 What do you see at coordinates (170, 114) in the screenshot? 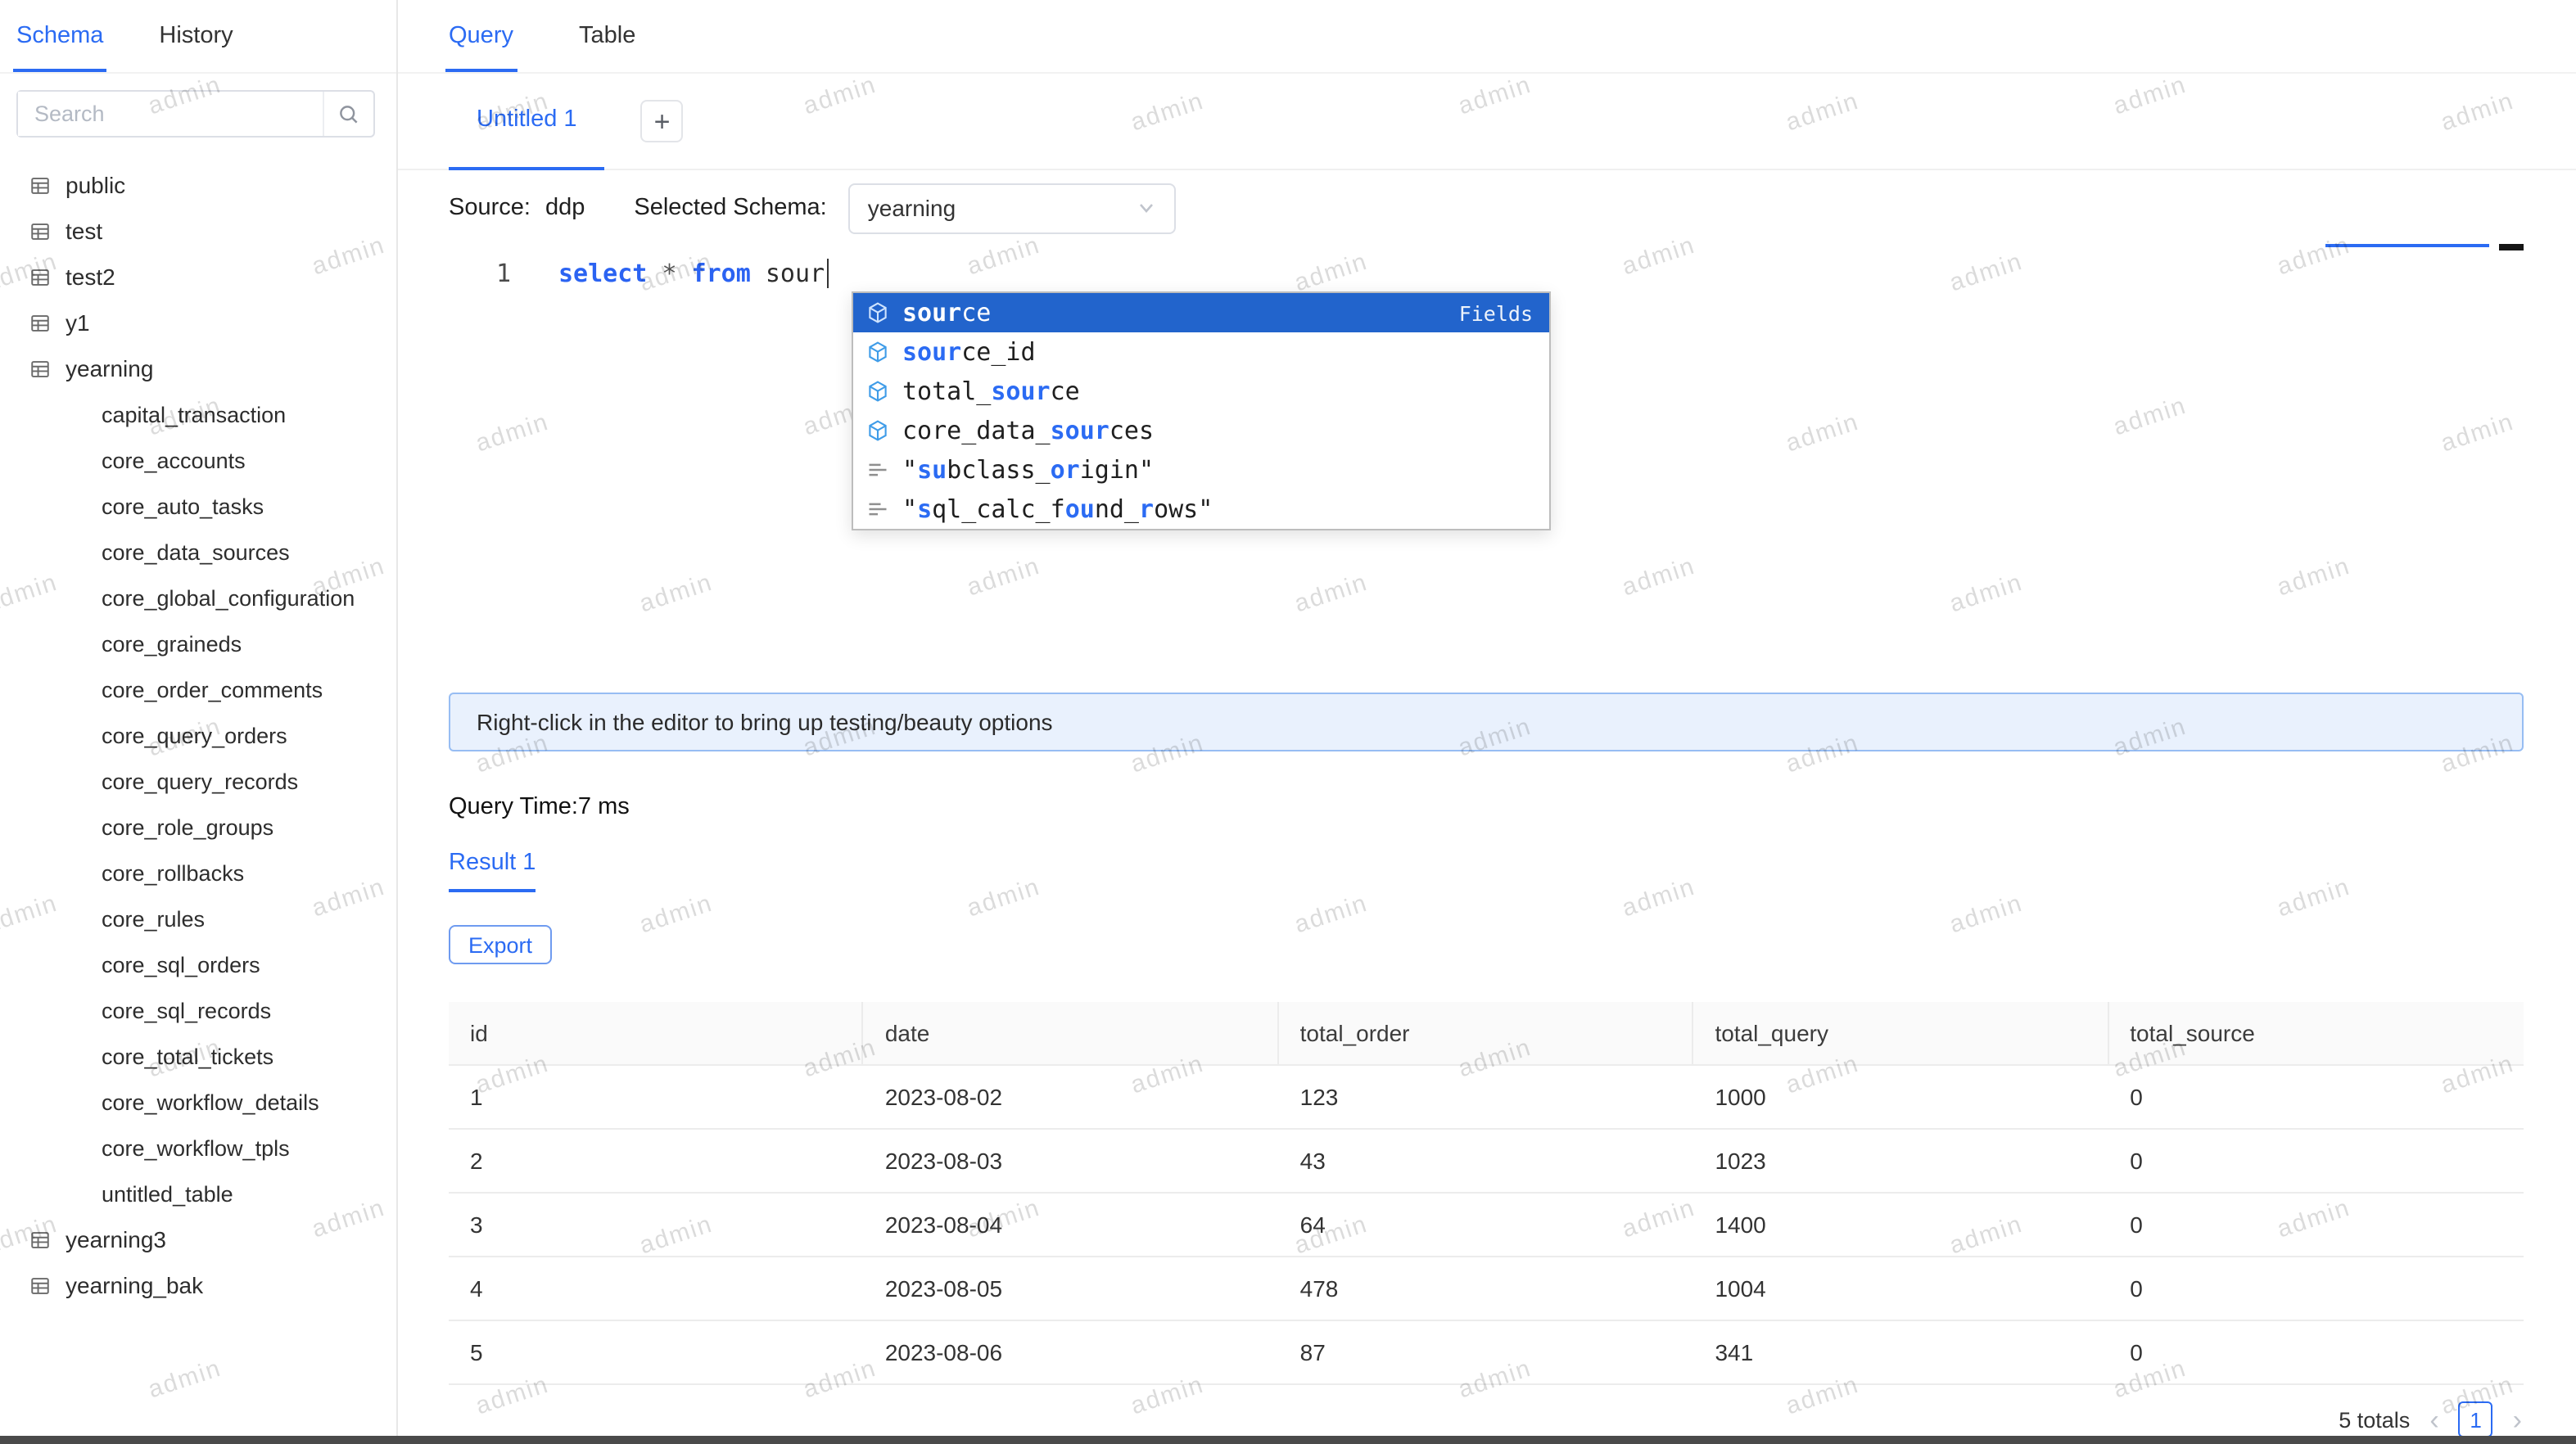
I see `search-input` at bounding box center [170, 114].